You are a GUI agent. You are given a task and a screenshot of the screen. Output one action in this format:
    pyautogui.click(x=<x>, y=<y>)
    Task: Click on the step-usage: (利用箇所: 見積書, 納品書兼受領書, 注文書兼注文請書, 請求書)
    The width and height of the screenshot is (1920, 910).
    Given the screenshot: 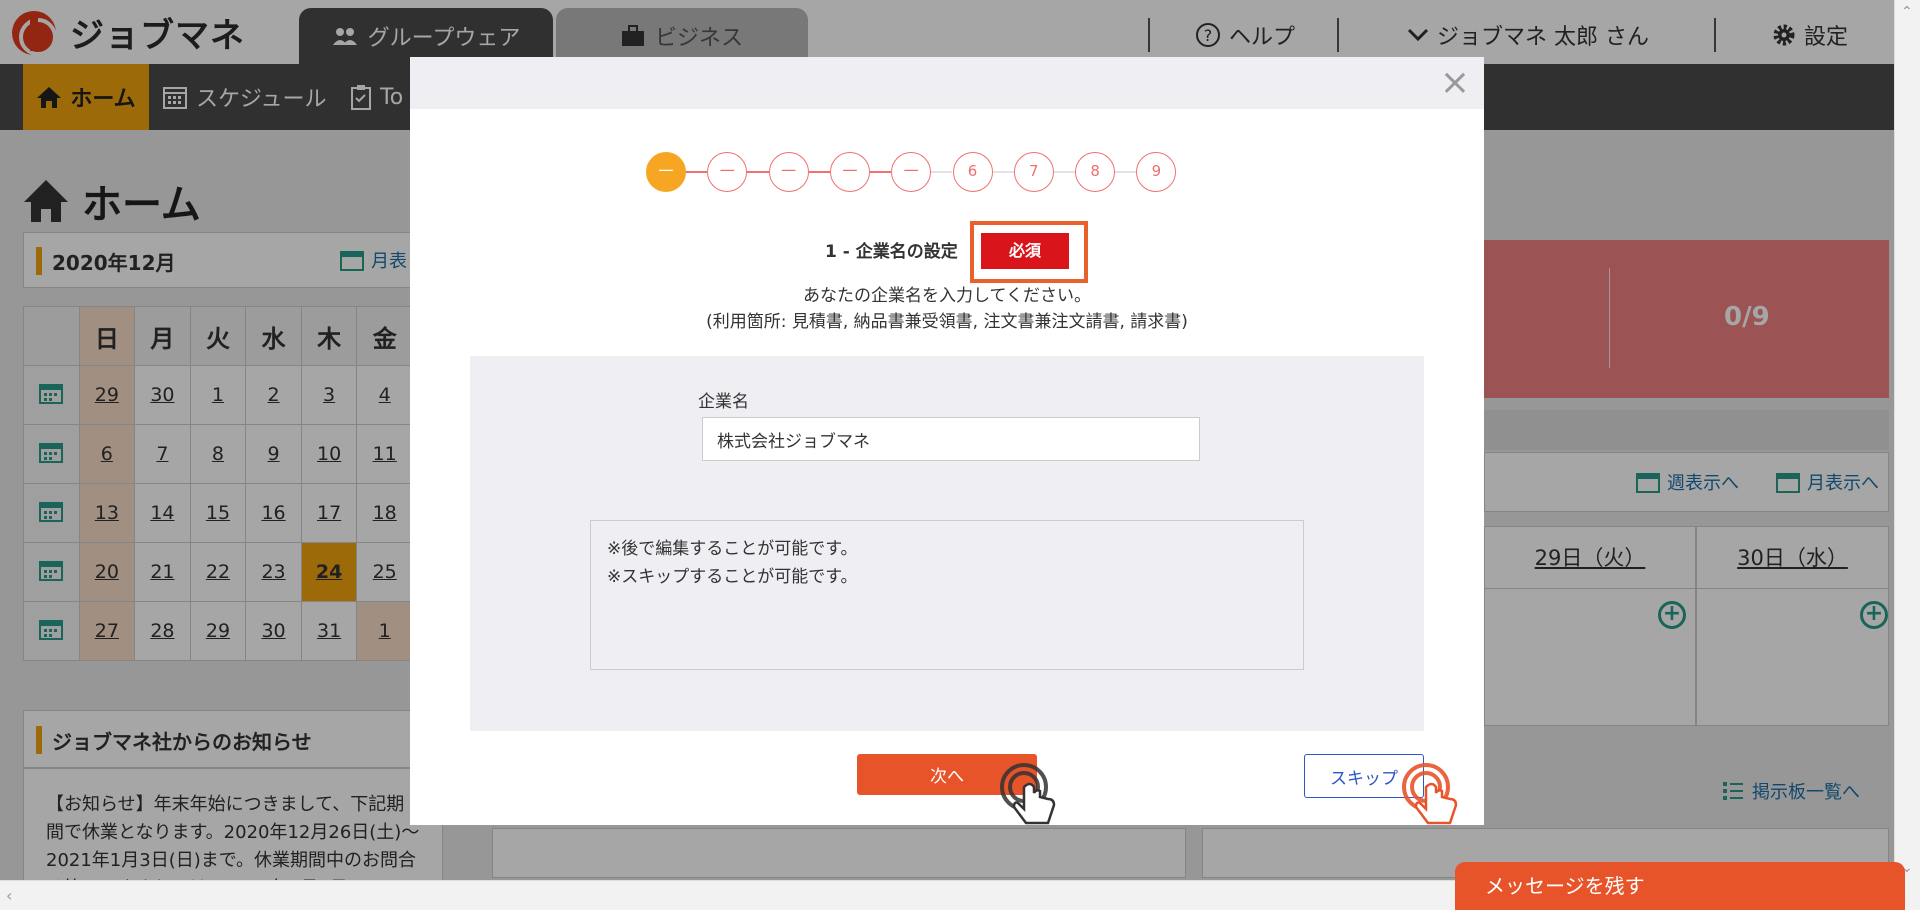 What is the action you would take?
    pyautogui.click(x=947, y=322)
    